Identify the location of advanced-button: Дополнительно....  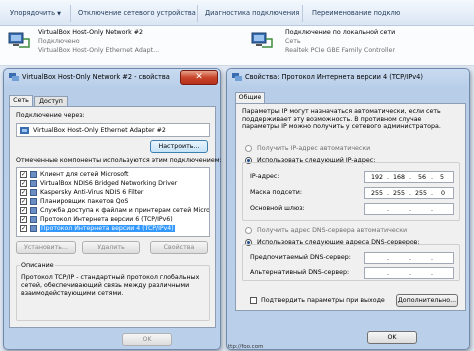
(427, 300).